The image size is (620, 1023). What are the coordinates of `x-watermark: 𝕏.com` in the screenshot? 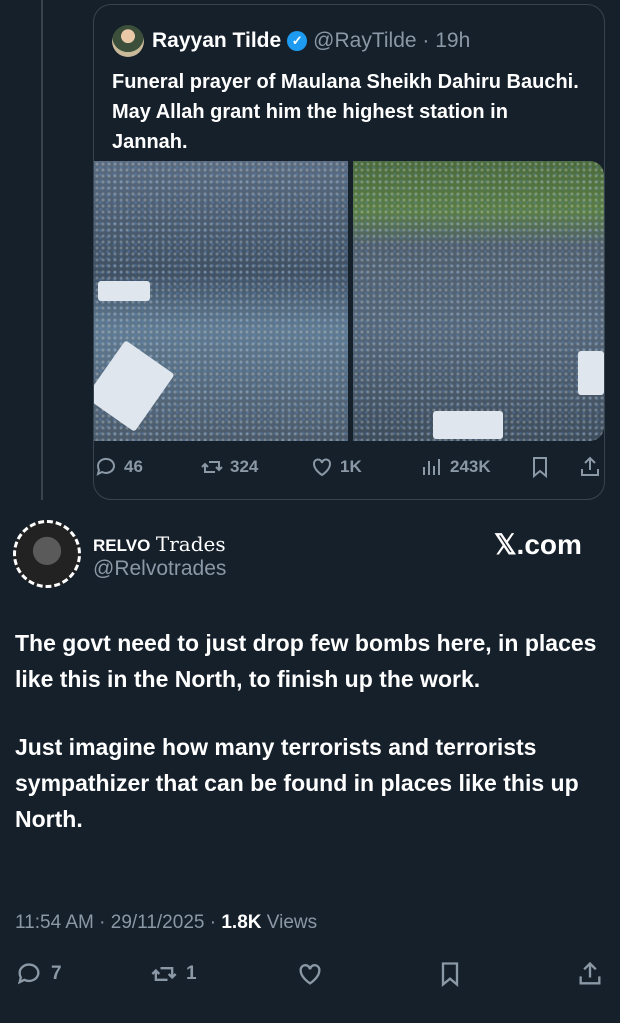 It's located at (538, 544).